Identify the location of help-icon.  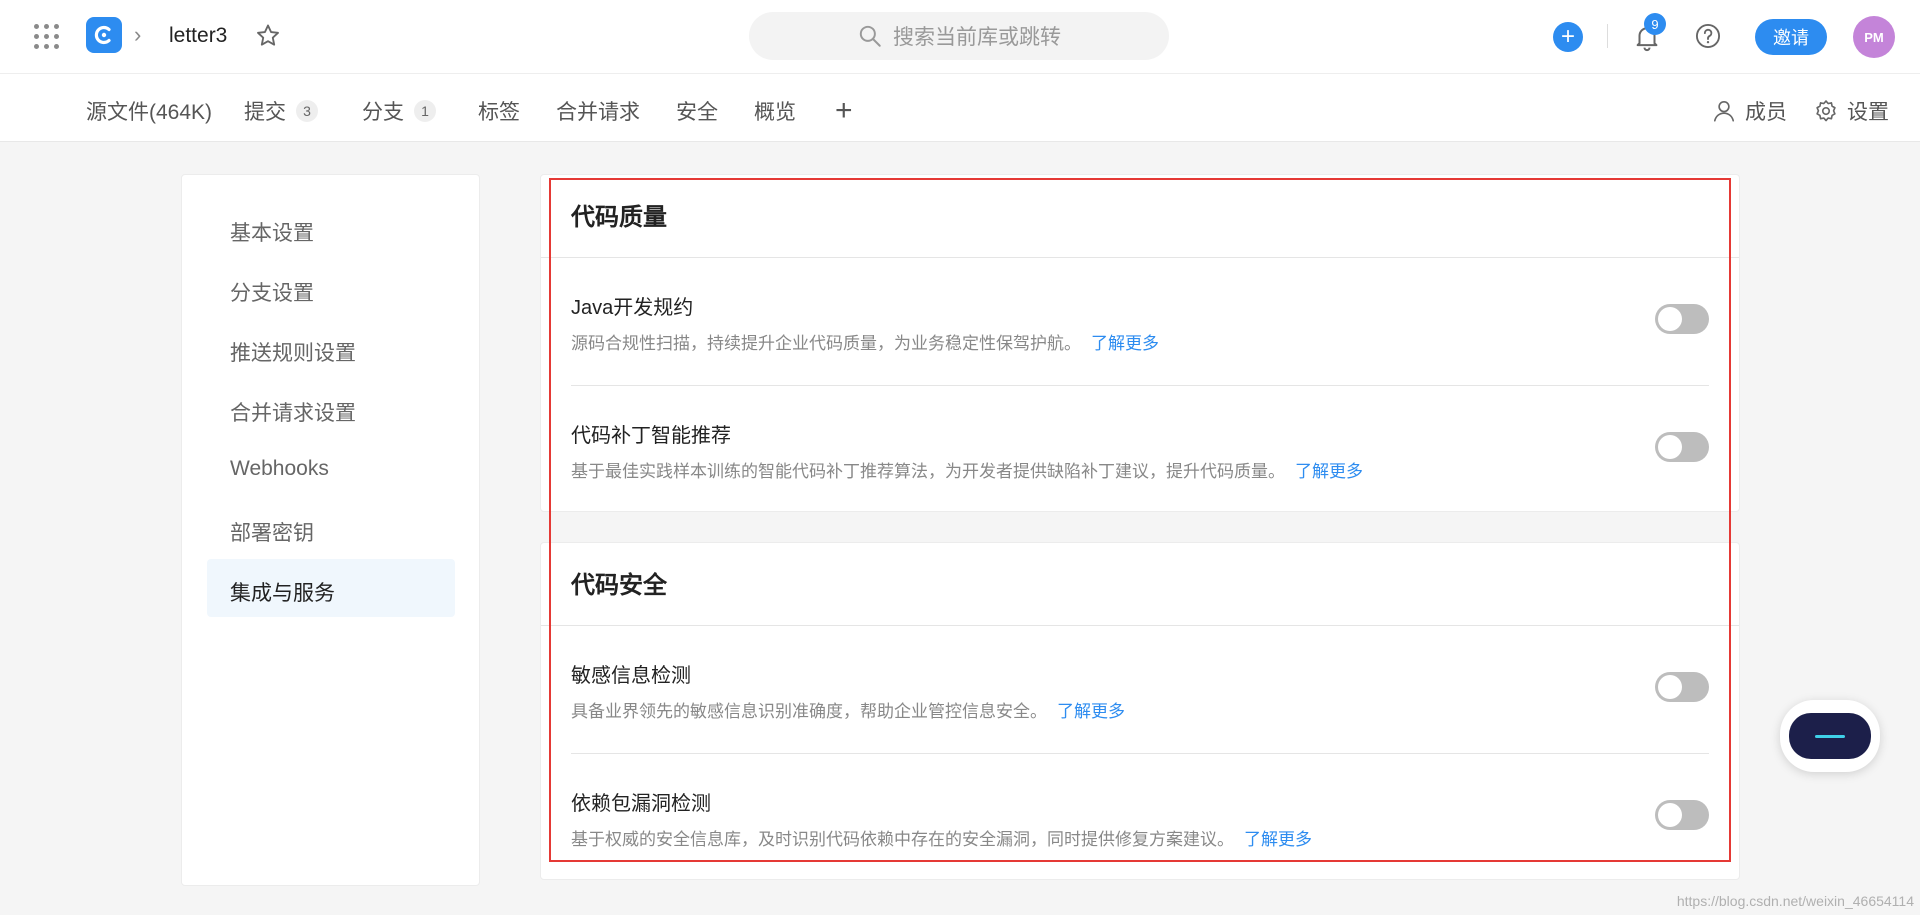
(1708, 36).